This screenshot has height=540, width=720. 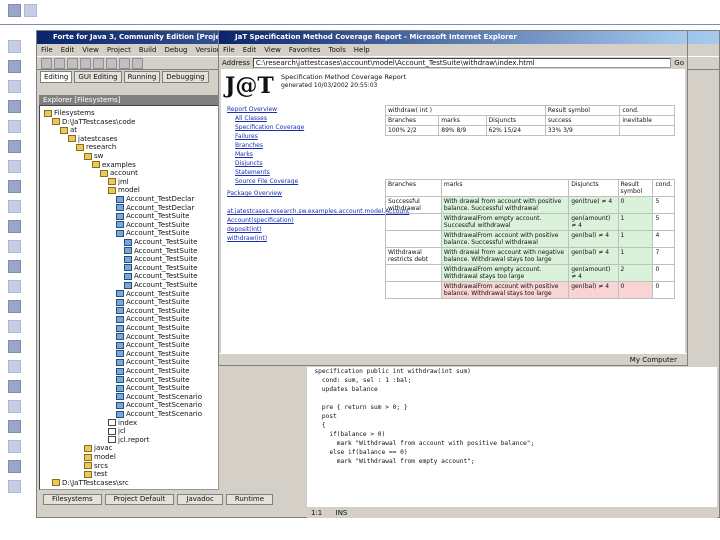 What do you see at coordinates (307, 238) in the screenshot?
I see `method-link-withdraw: withdraw(int)` at bounding box center [307, 238].